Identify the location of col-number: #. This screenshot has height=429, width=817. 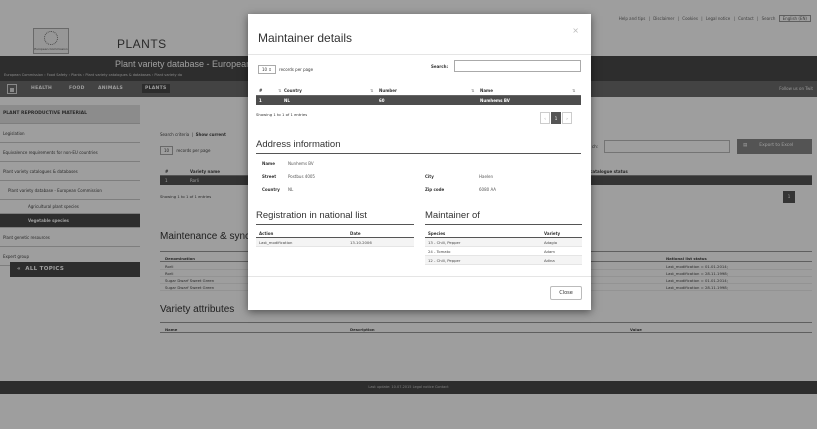
(260, 90).